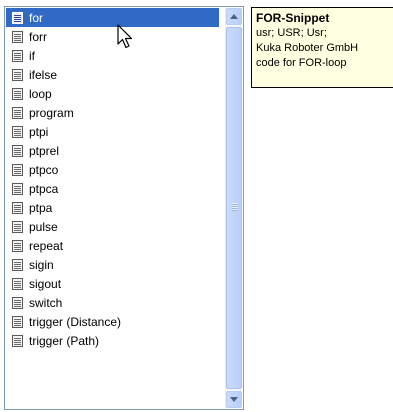 The height and width of the screenshot is (412, 393). I want to click on list-item: repeat, so click(112, 245).